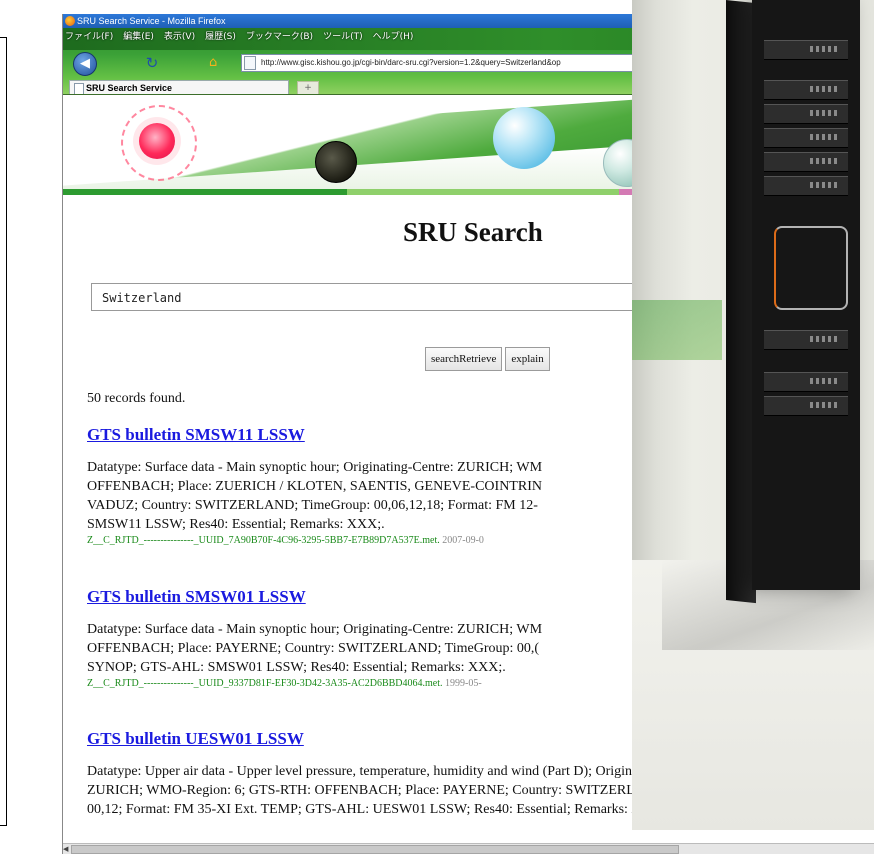 This screenshot has width=874, height=861. I want to click on result-date: 1999-05-, so click(462, 683).